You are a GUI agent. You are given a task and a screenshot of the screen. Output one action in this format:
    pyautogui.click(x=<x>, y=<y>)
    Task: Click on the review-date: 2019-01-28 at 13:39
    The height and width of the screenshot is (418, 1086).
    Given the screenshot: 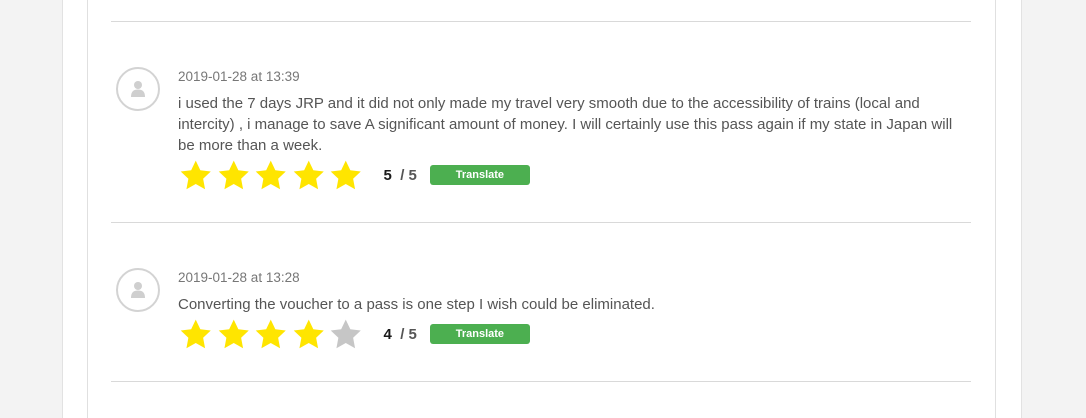 What is the action you would take?
    pyautogui.click(x=239, y=76)
    